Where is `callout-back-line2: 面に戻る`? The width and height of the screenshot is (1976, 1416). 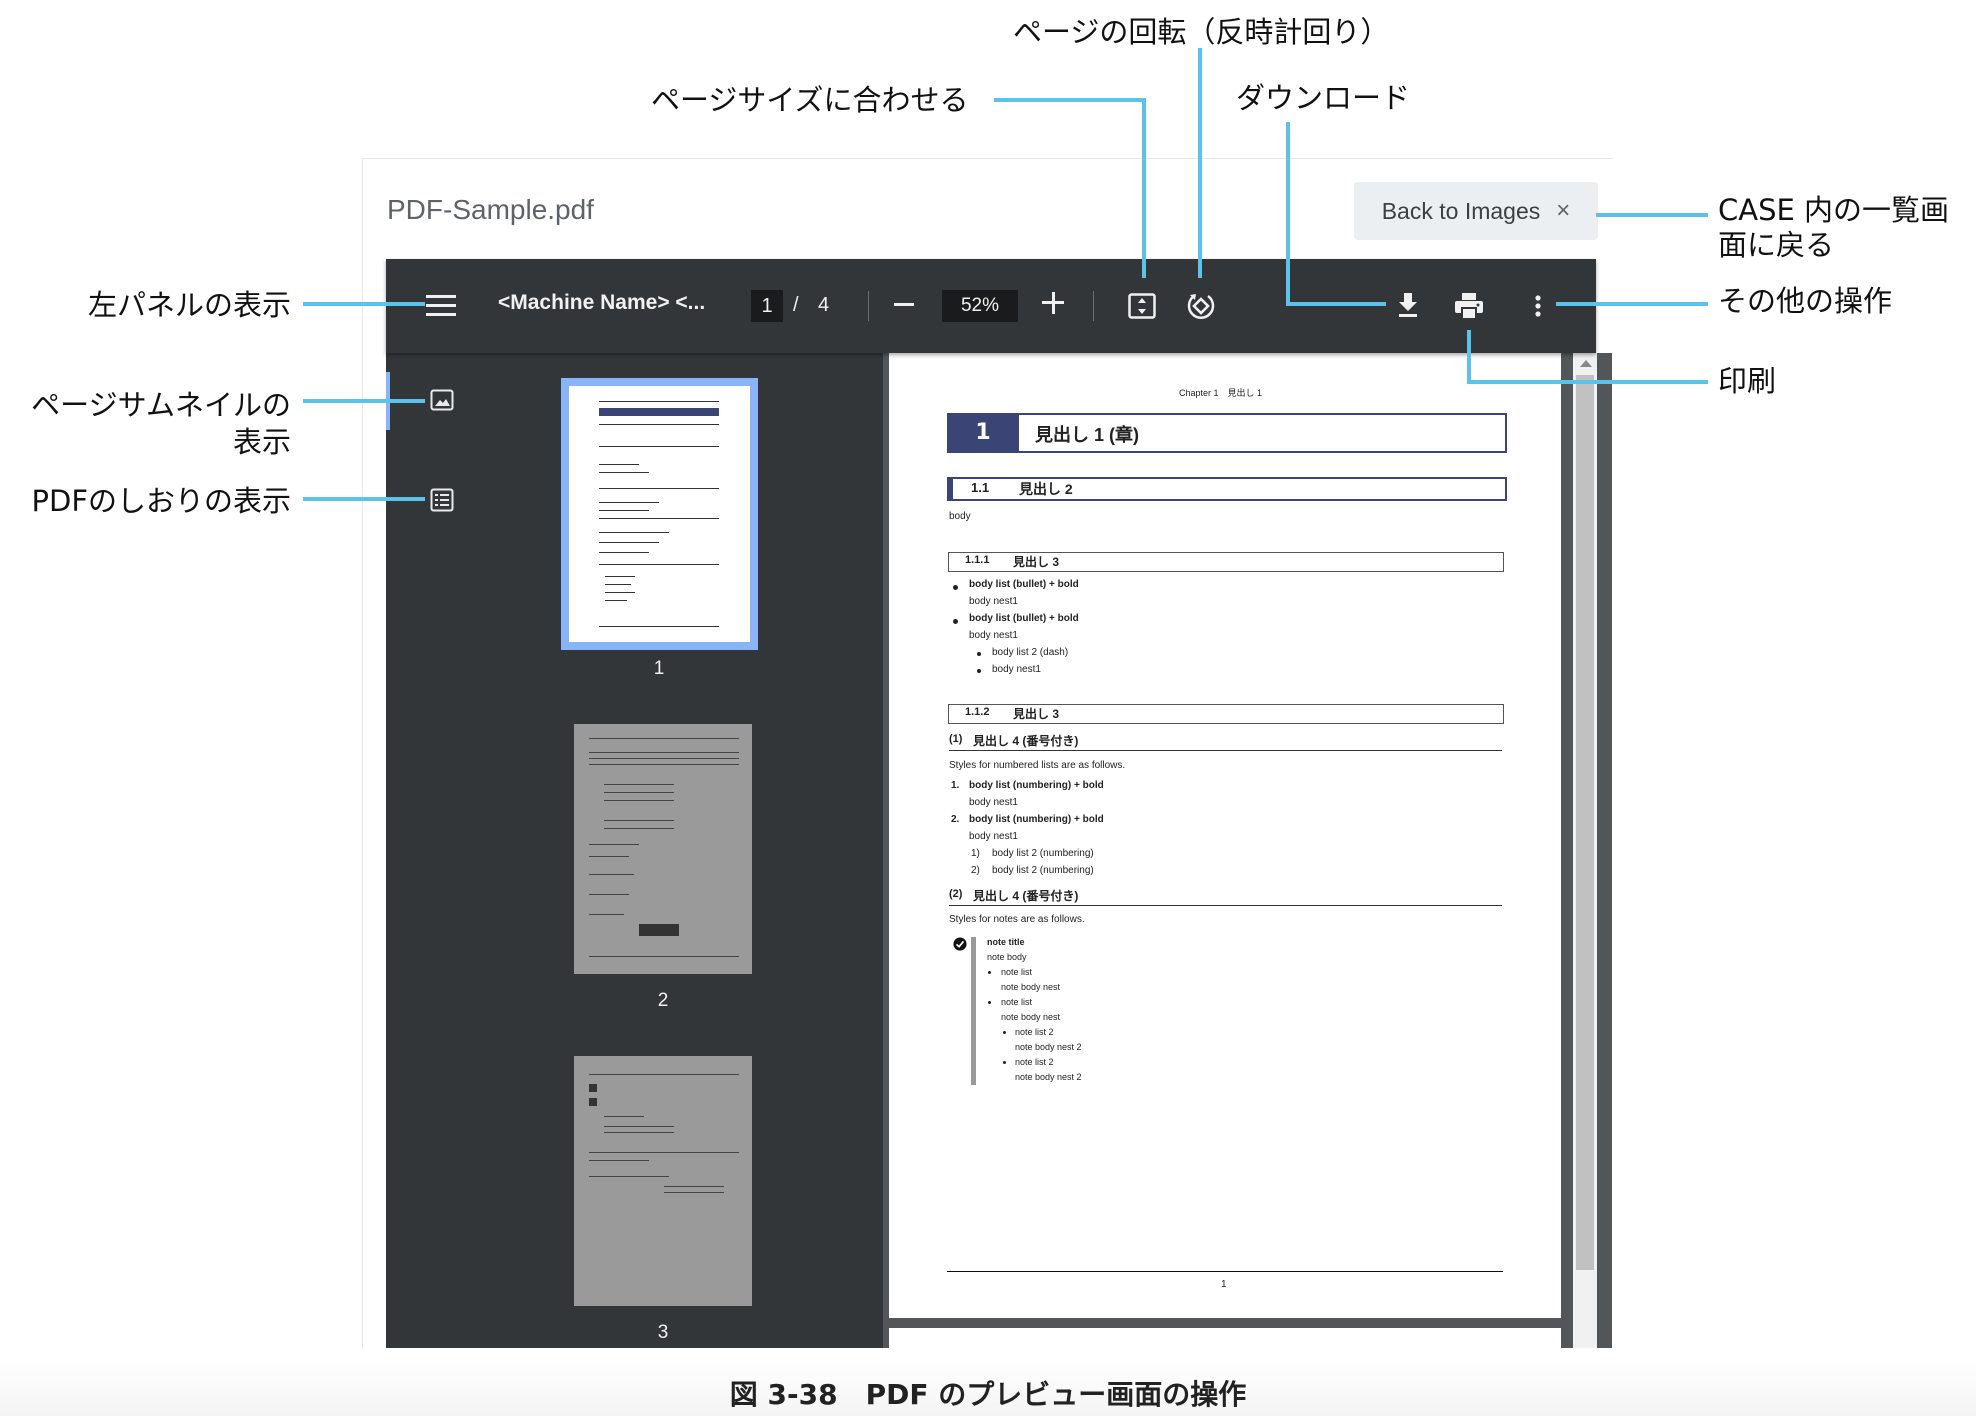
callout-back-line2: 面に戻る is located at coordinates (1776, 245).